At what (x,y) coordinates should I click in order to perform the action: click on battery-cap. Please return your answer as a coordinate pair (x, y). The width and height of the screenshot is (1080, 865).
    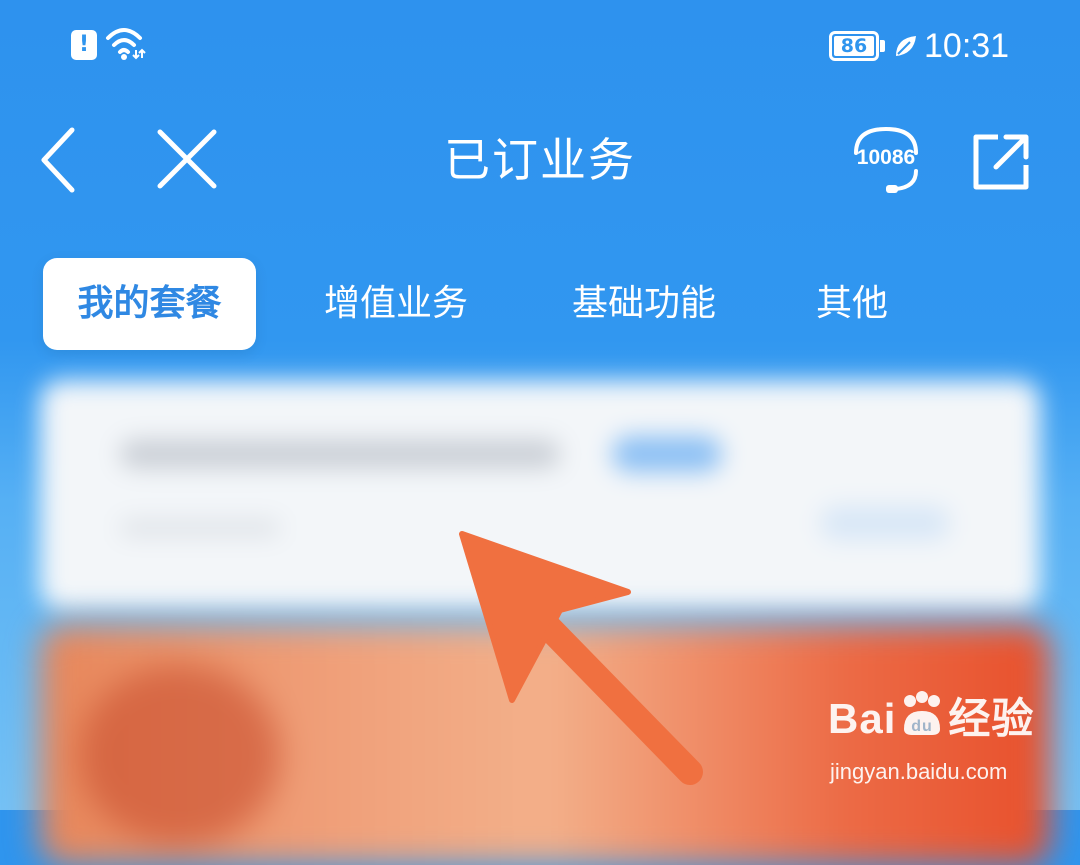
    Looking at the image, I should click on (882, 46).